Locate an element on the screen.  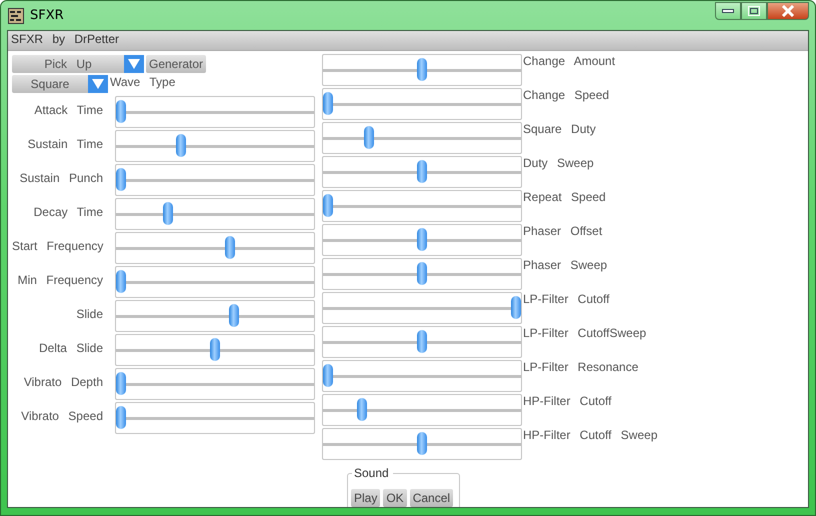
slider-label: Sustain Punch is located at coordinates (61, 178).